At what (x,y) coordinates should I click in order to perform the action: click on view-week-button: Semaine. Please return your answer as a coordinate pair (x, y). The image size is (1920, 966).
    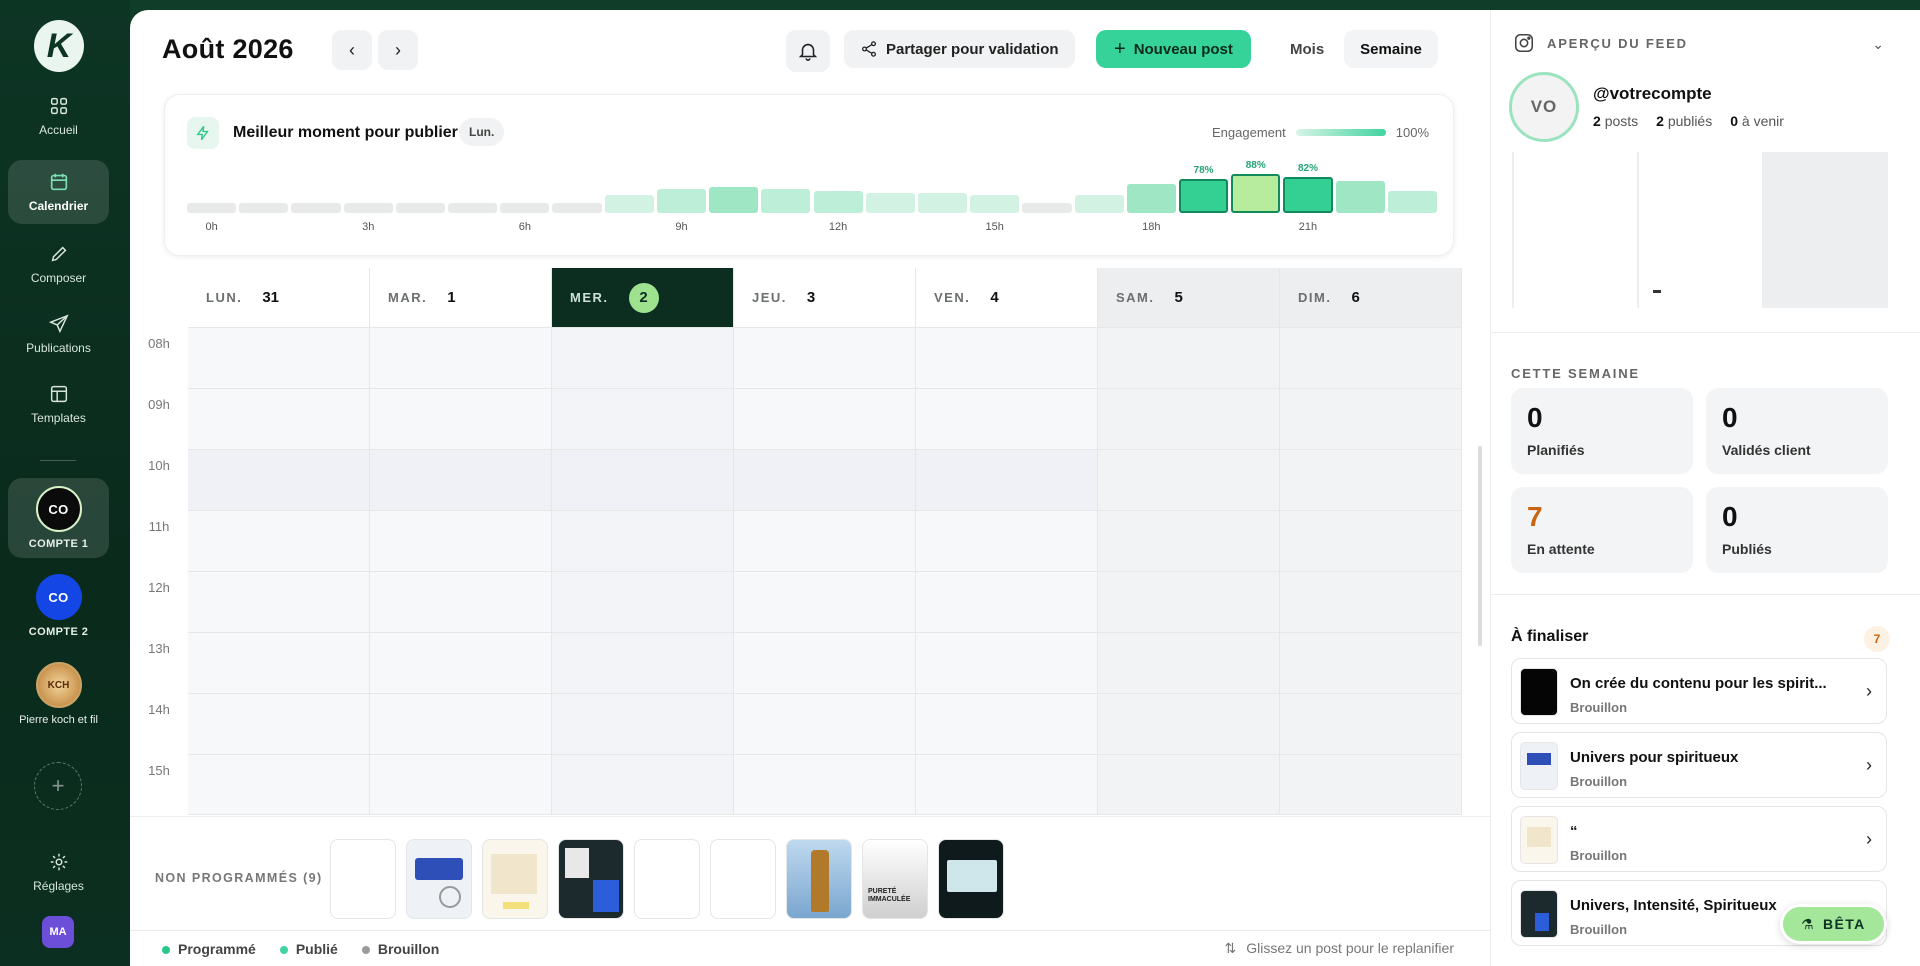
    Looking at the image, I should click on (1391, 49).